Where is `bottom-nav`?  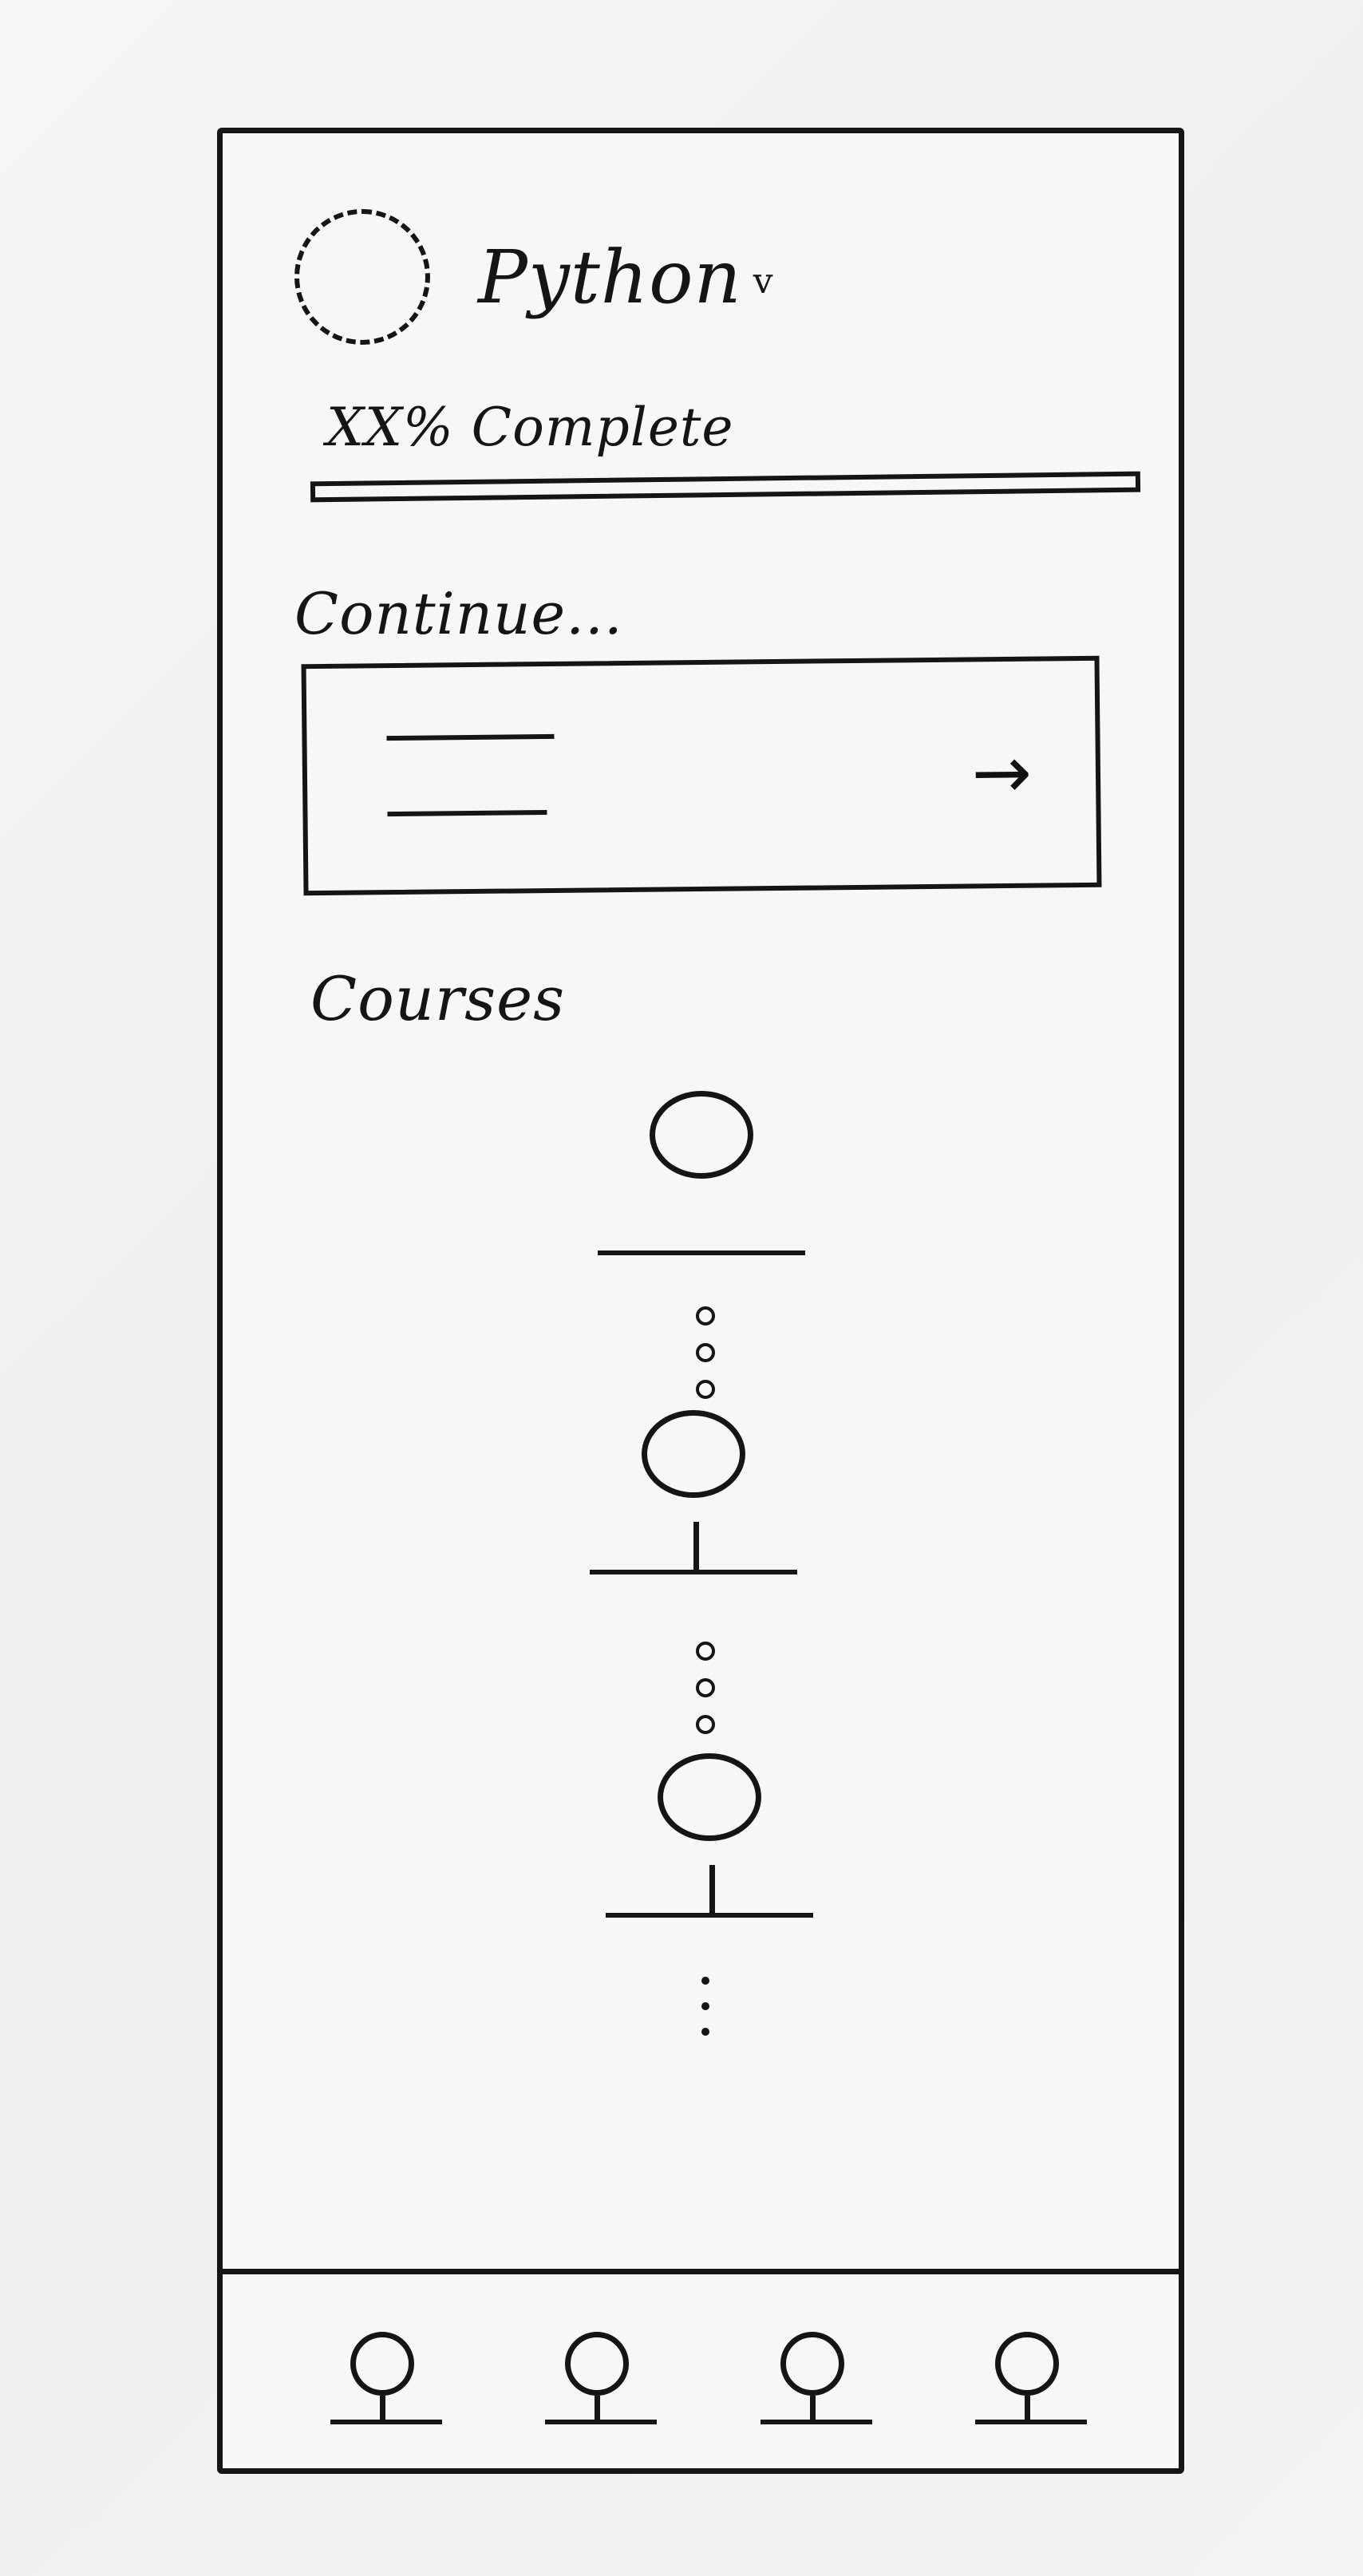 bottom-nav is located at coordinates (701, 2368).